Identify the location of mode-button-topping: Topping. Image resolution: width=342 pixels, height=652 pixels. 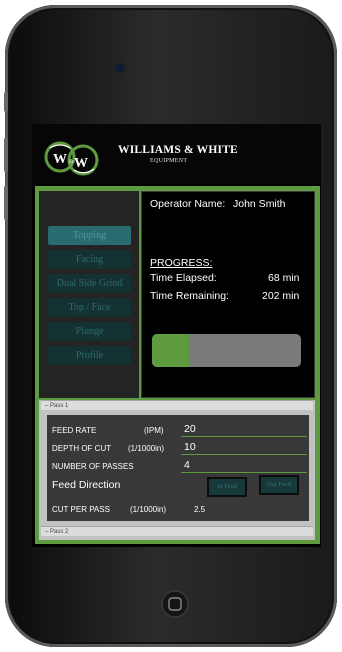
(89, 235).